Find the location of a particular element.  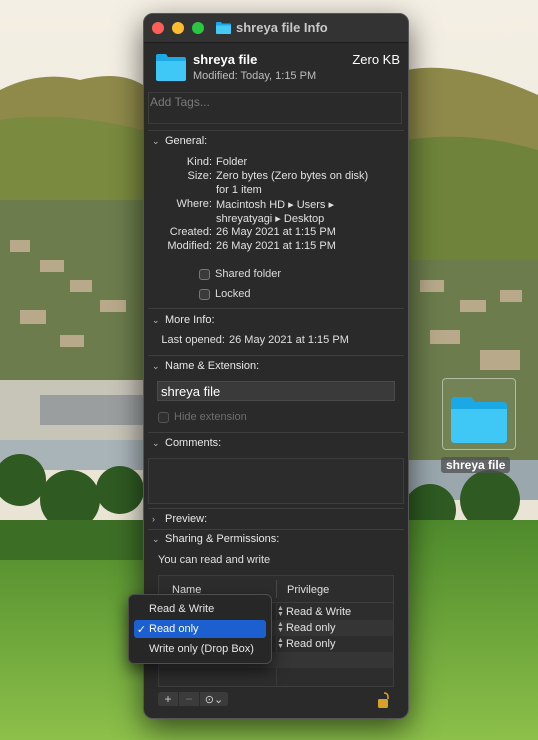

add-user-button: + is located at coordinates (168, 699).